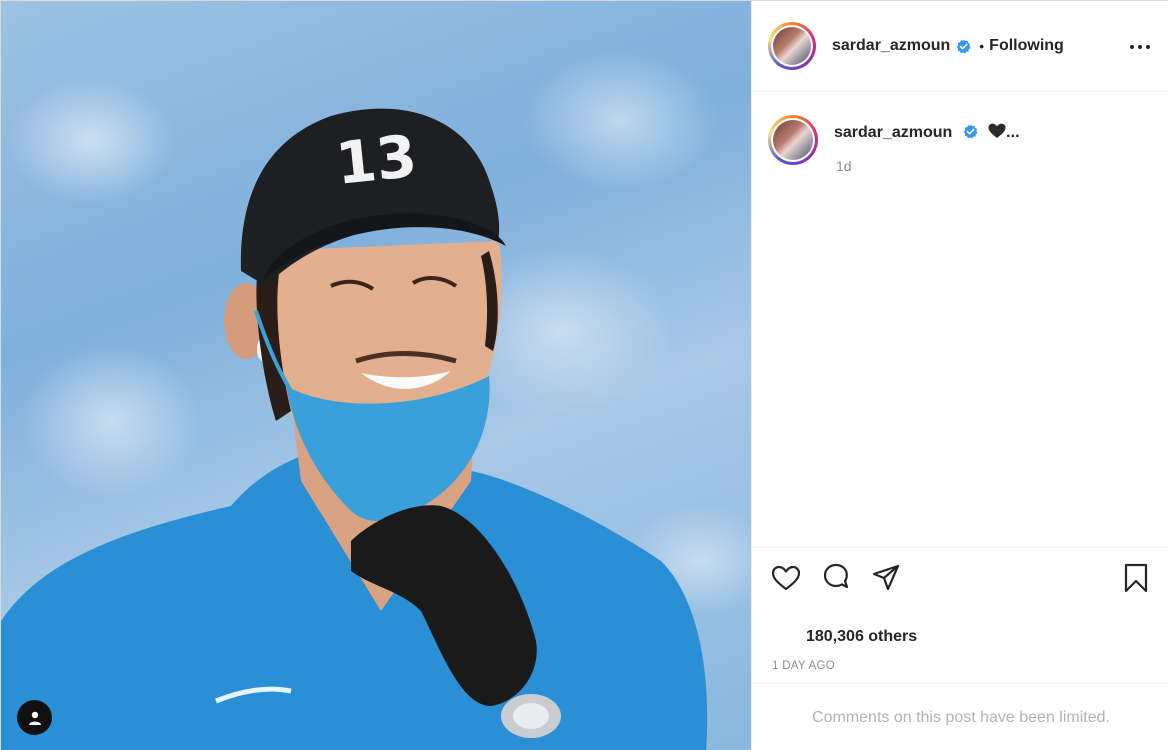  What do you see at coordinates (376, 160) in the screenshot?
I see `cap-number: 13` at bounding box center [376, 160].